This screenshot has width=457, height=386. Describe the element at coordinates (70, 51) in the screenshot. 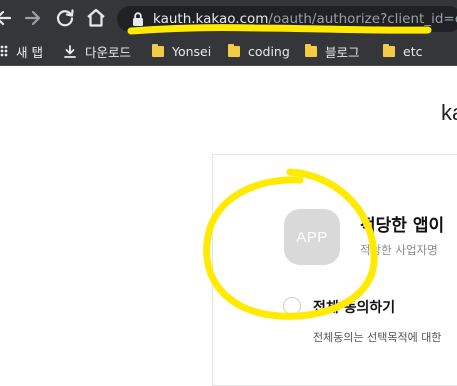

I see `download-icon` at that location.